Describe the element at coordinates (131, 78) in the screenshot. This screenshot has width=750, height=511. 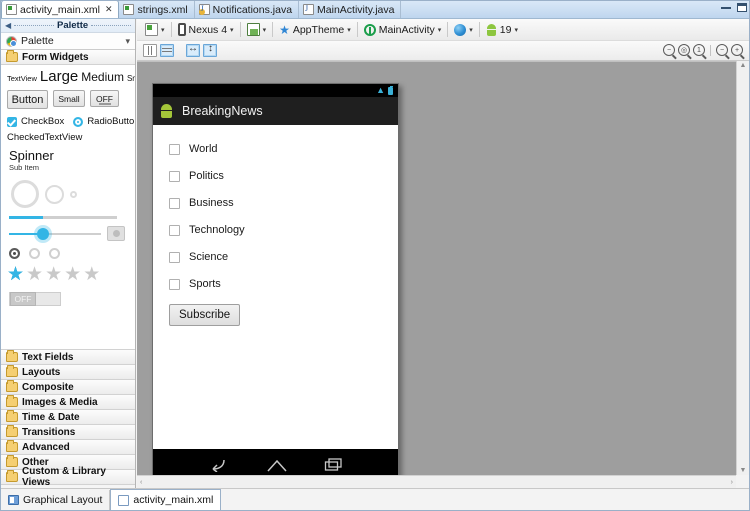
I see `palette-item-small-text: Small` at that location.